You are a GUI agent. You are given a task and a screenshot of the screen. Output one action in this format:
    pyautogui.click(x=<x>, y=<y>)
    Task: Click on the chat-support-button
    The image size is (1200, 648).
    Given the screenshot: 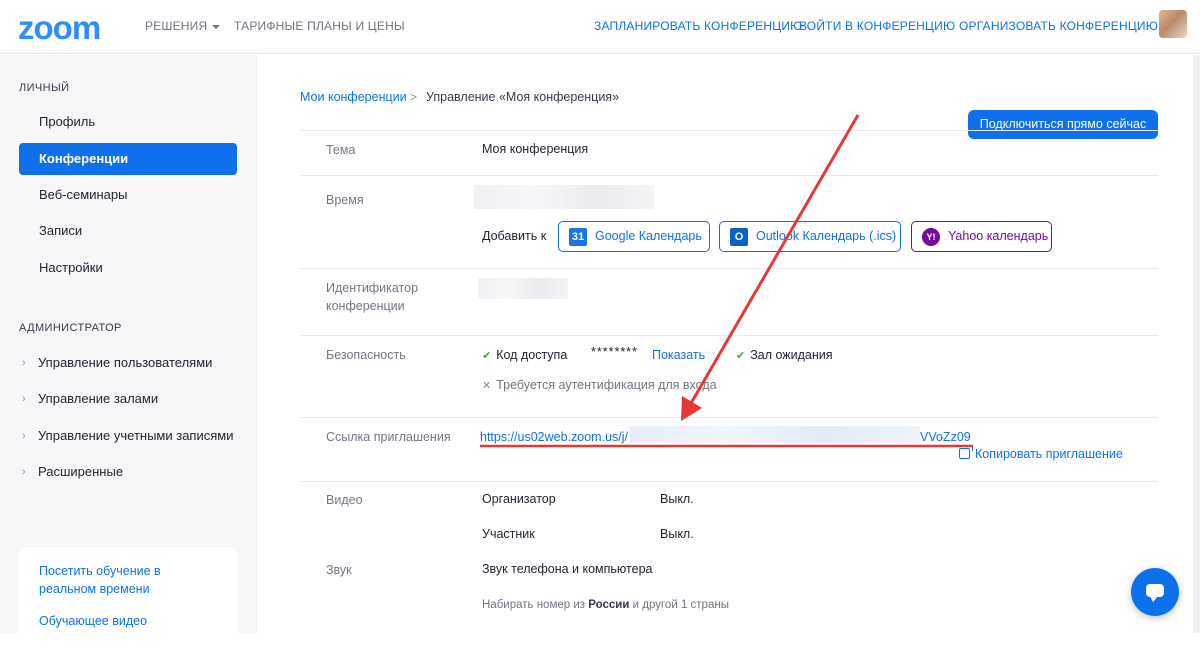 What is the action you would take?
    pyautogui.click(x=1155, y=592)
    